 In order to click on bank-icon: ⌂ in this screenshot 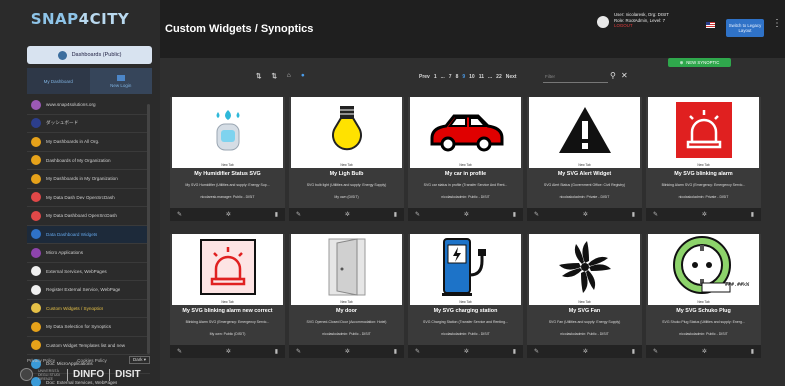, I will do `click(289, 76)`.